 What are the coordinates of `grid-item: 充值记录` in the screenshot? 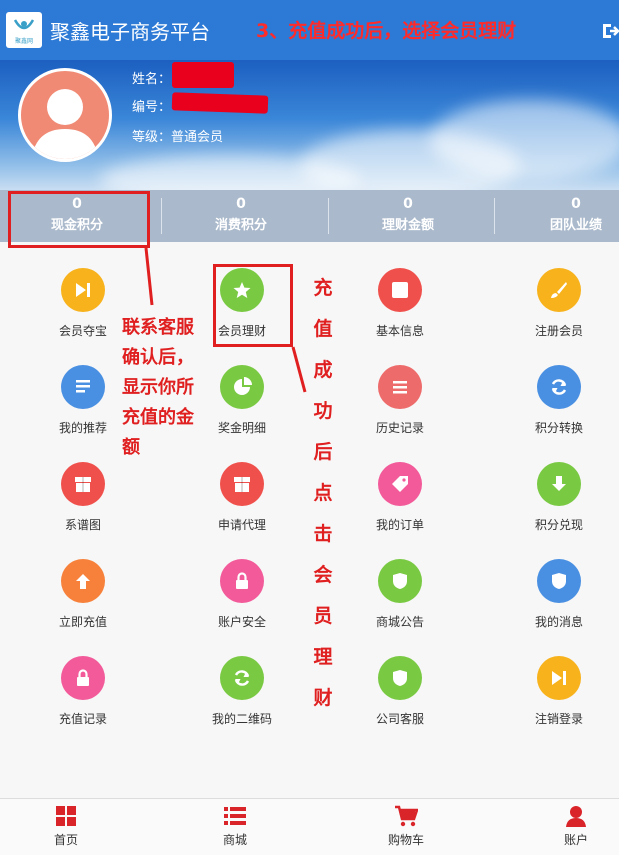 It's located at (83, 691).